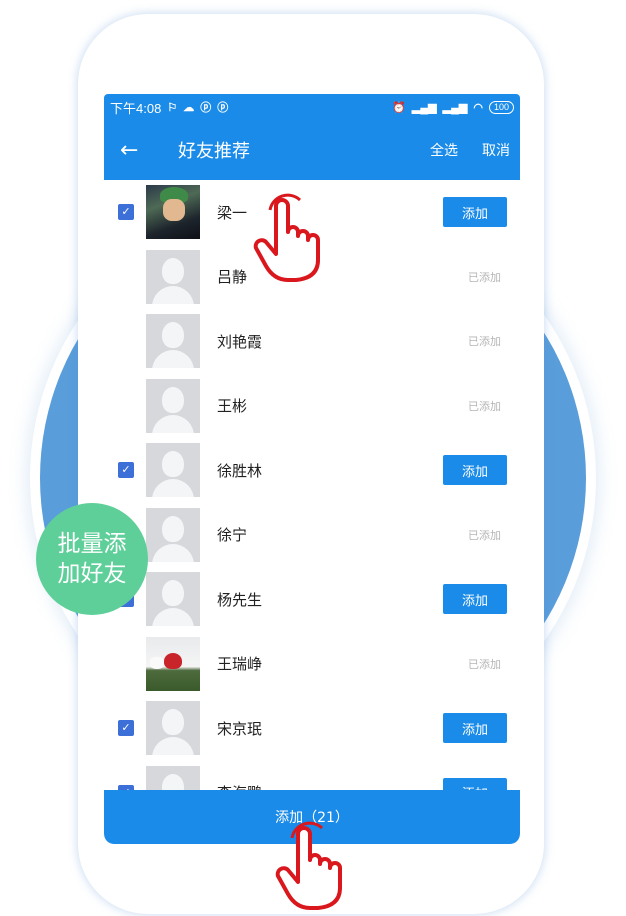 The height and width of the screenshot is (916, 626). I want to click on badge-line-2: 加好友, so click(92, 574).